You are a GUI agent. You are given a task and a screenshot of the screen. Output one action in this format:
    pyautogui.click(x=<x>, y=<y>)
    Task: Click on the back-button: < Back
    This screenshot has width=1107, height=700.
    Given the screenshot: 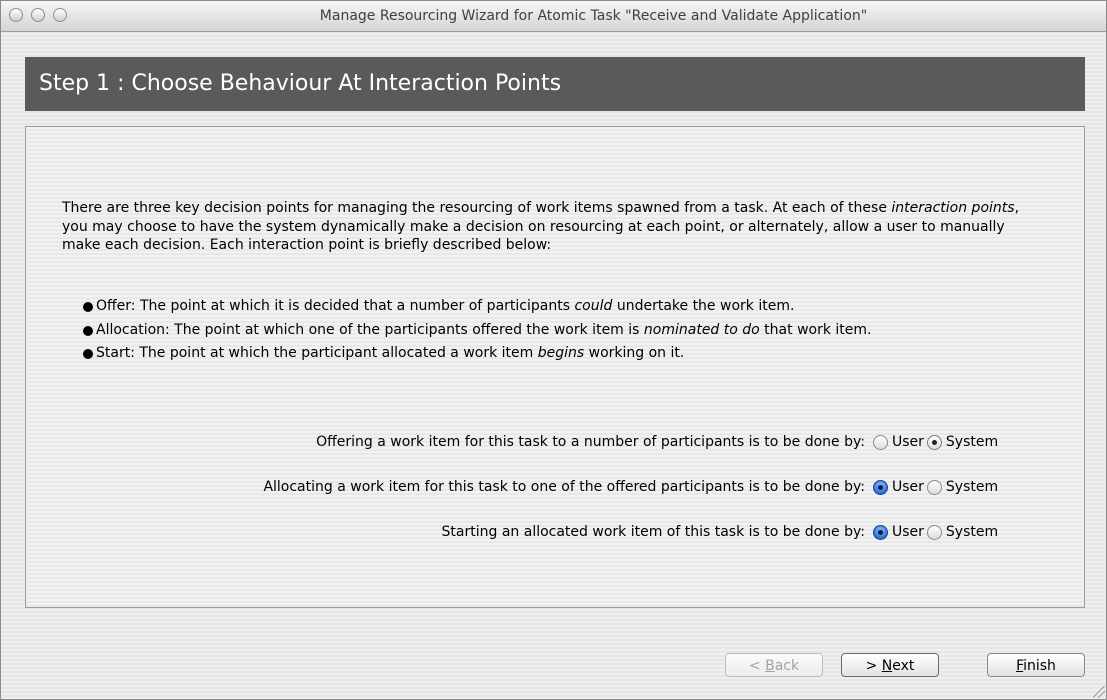 What is the action you would take?
    pyautogui.click(x=774, y=665)
    